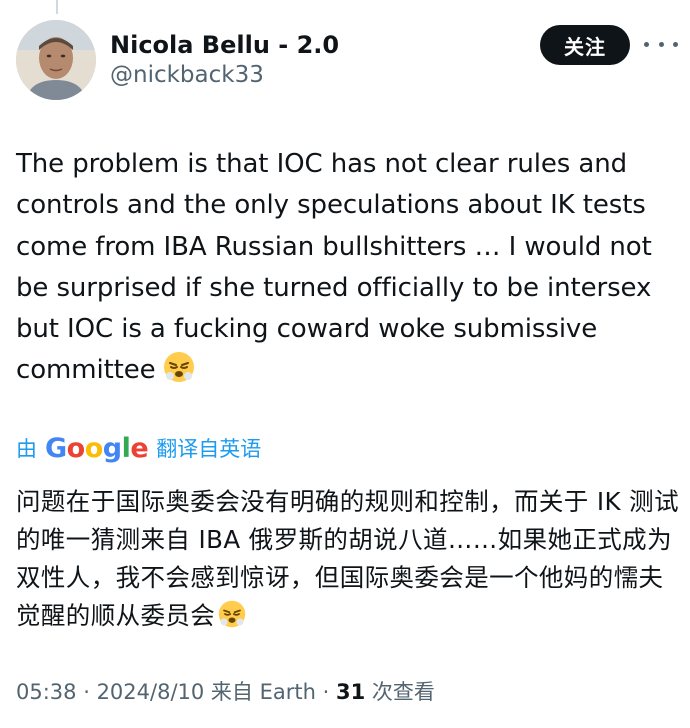  I want to click on tweet-meta: 05:38 · 2024/8/10 来自 Earth · 31 次查看, so click(225, 692).